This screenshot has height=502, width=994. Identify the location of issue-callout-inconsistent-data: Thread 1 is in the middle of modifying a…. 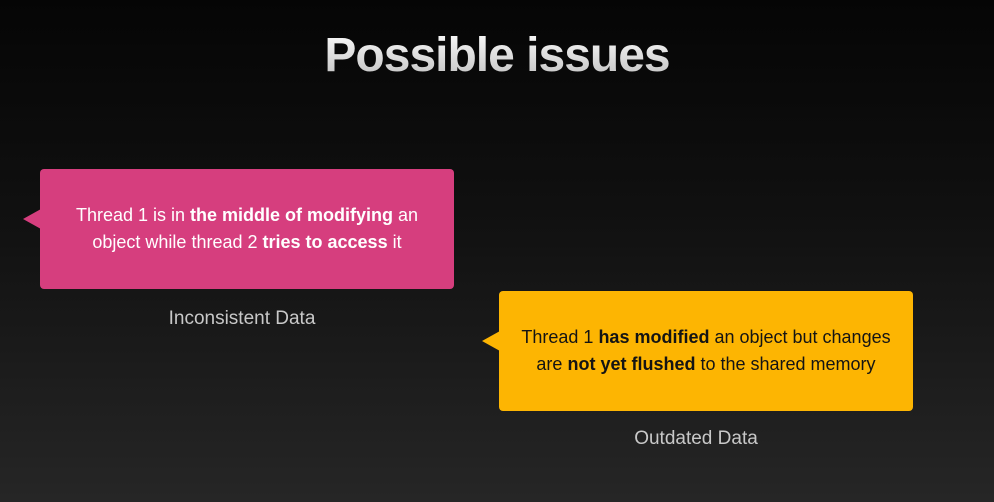
(238, 229).